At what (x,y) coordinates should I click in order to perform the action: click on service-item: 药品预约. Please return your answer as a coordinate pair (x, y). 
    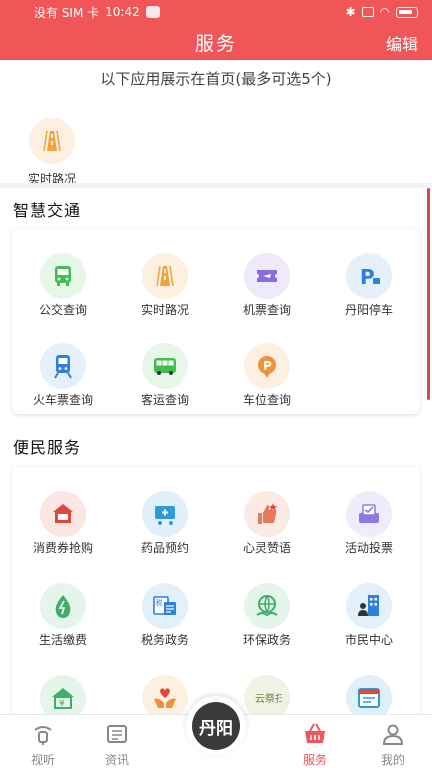
    Looking at the image, I should click on (165, 522).